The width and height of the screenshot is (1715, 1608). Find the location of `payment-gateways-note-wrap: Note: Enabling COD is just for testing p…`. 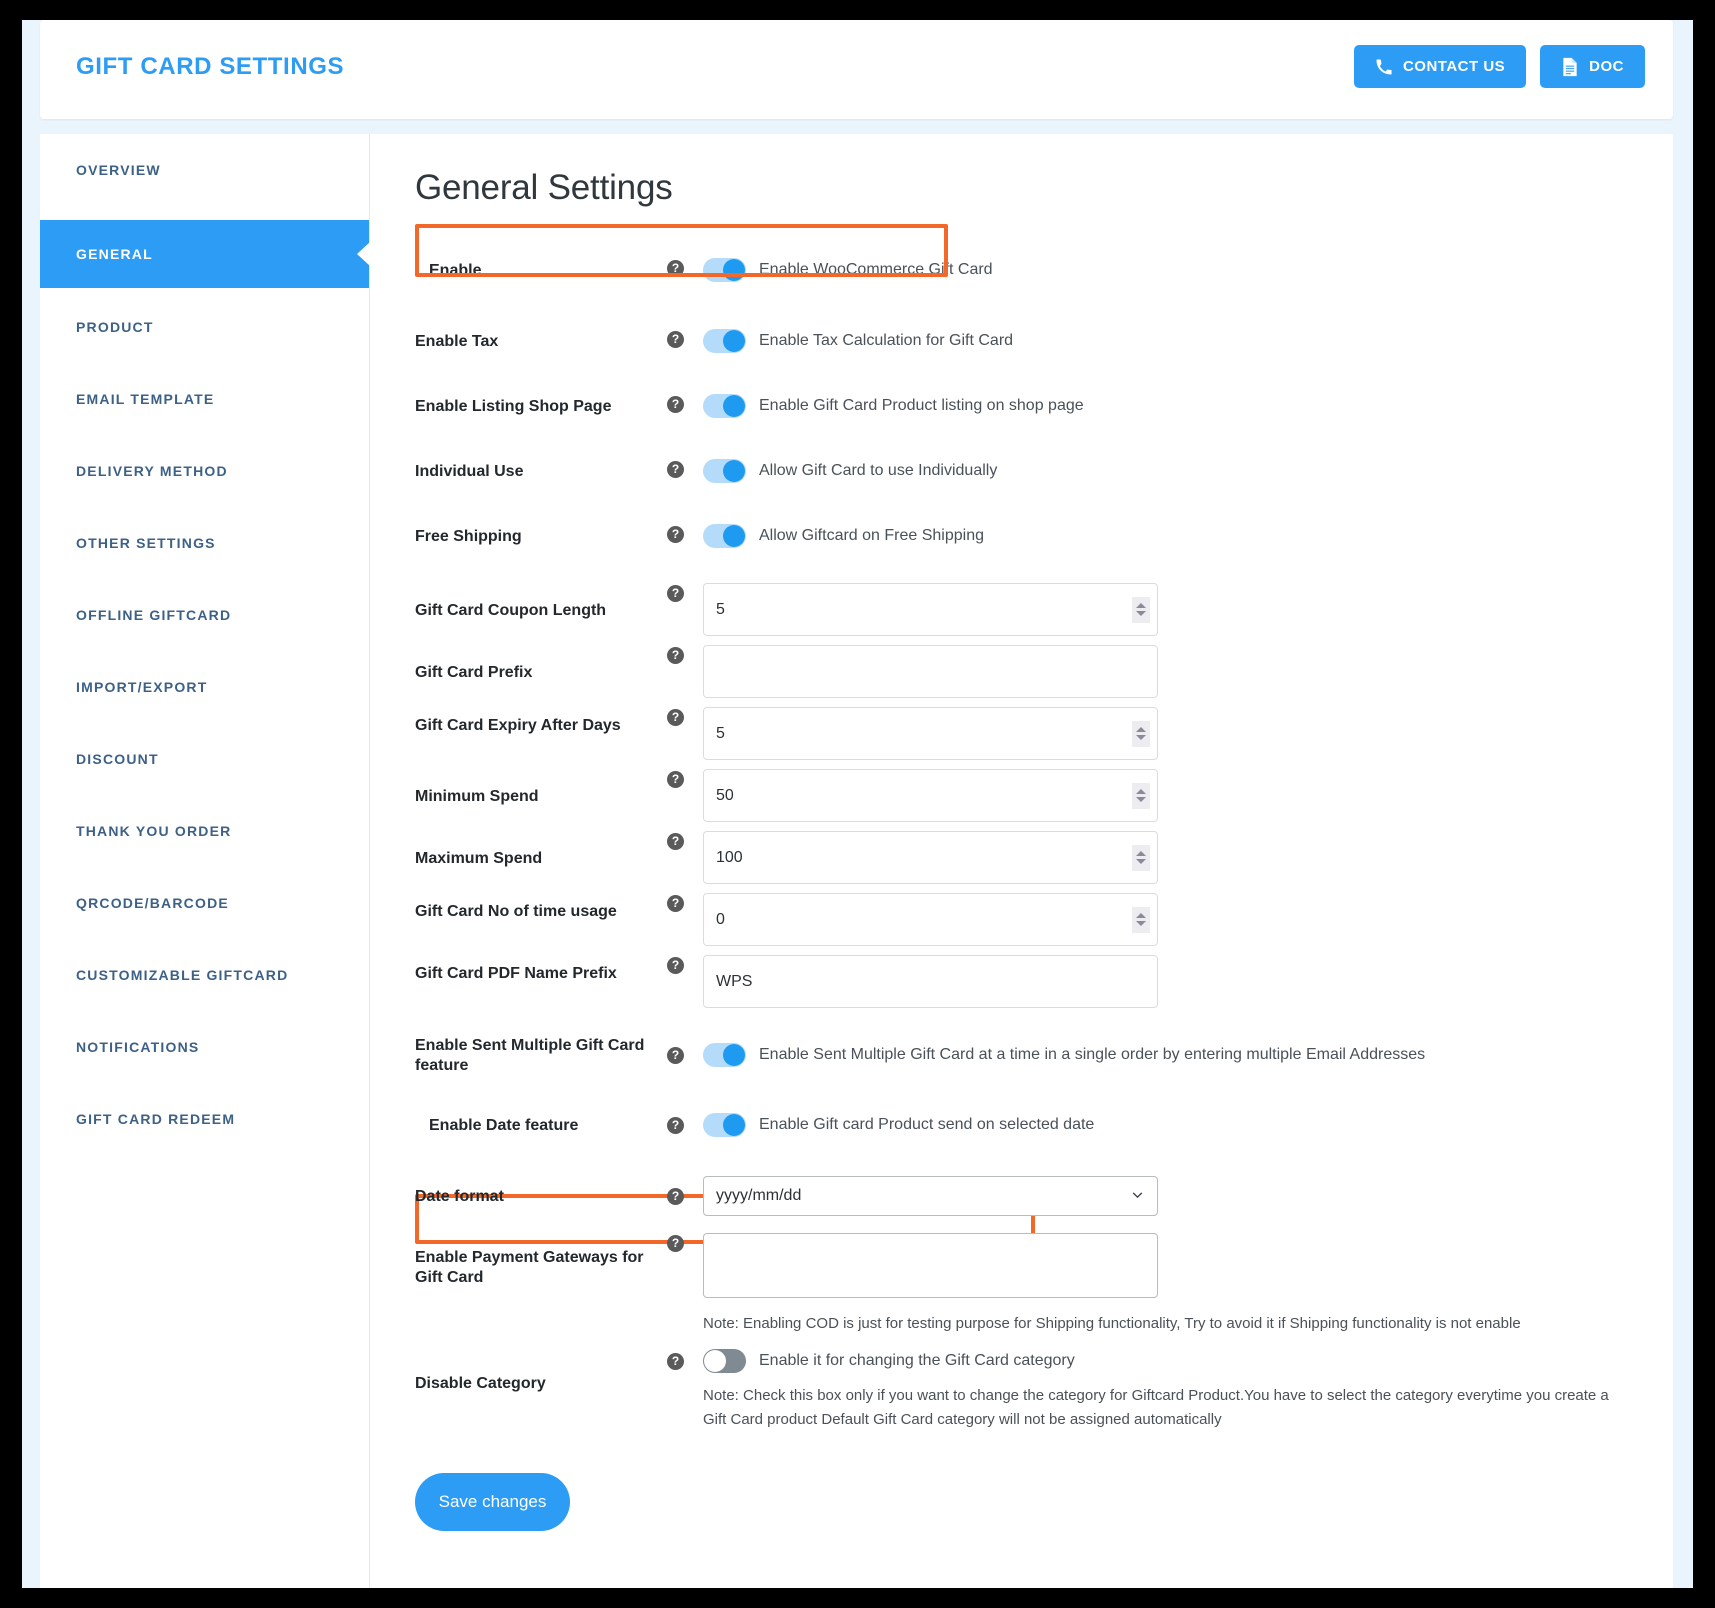

payment-gateways-note-wrap: Note: Enabling COD is just for testing p… is located at coordinates (1150, 1323).